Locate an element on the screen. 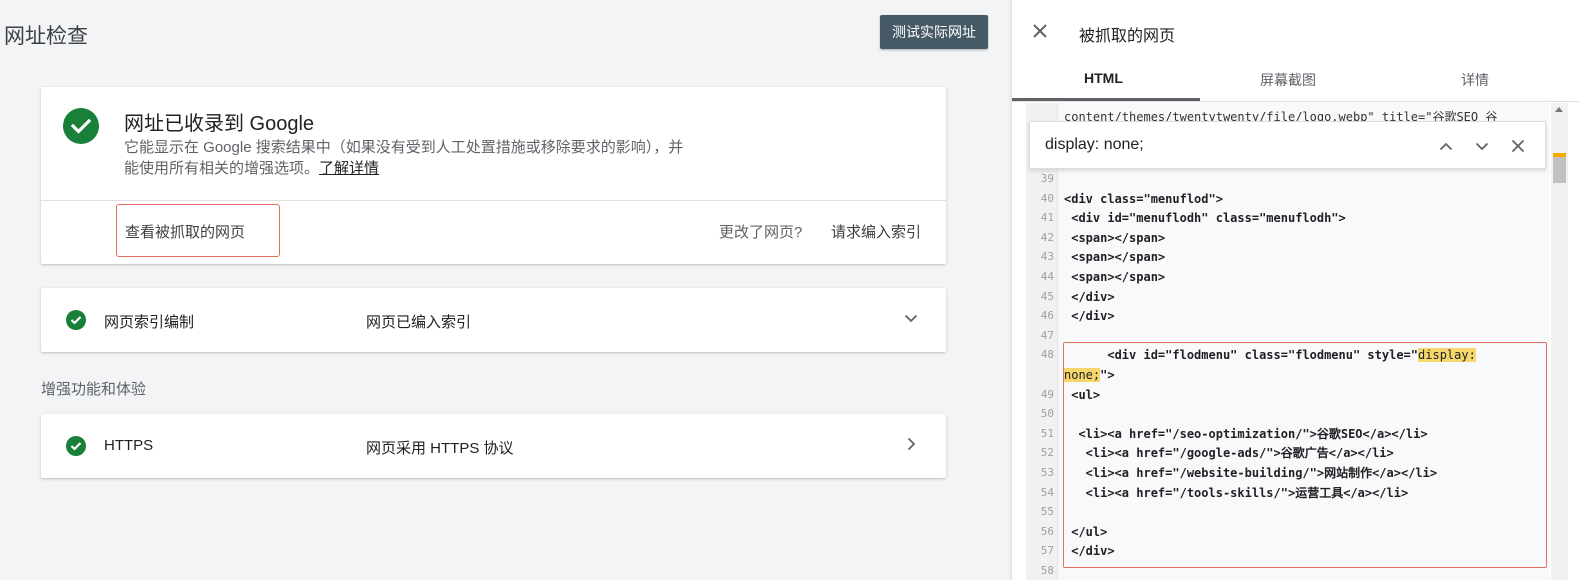 The height and width of the screenshot is (580, 1579). line-number: 40 is located at coordinates (1047, 198).